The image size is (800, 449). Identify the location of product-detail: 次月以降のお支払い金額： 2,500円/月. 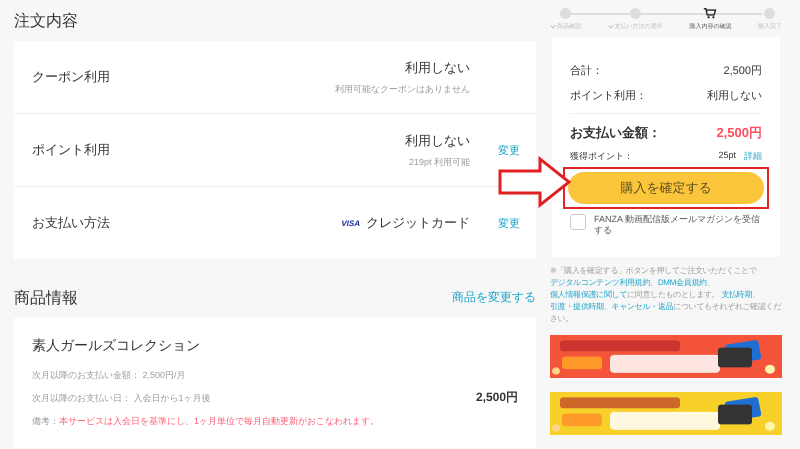
(109, 375).